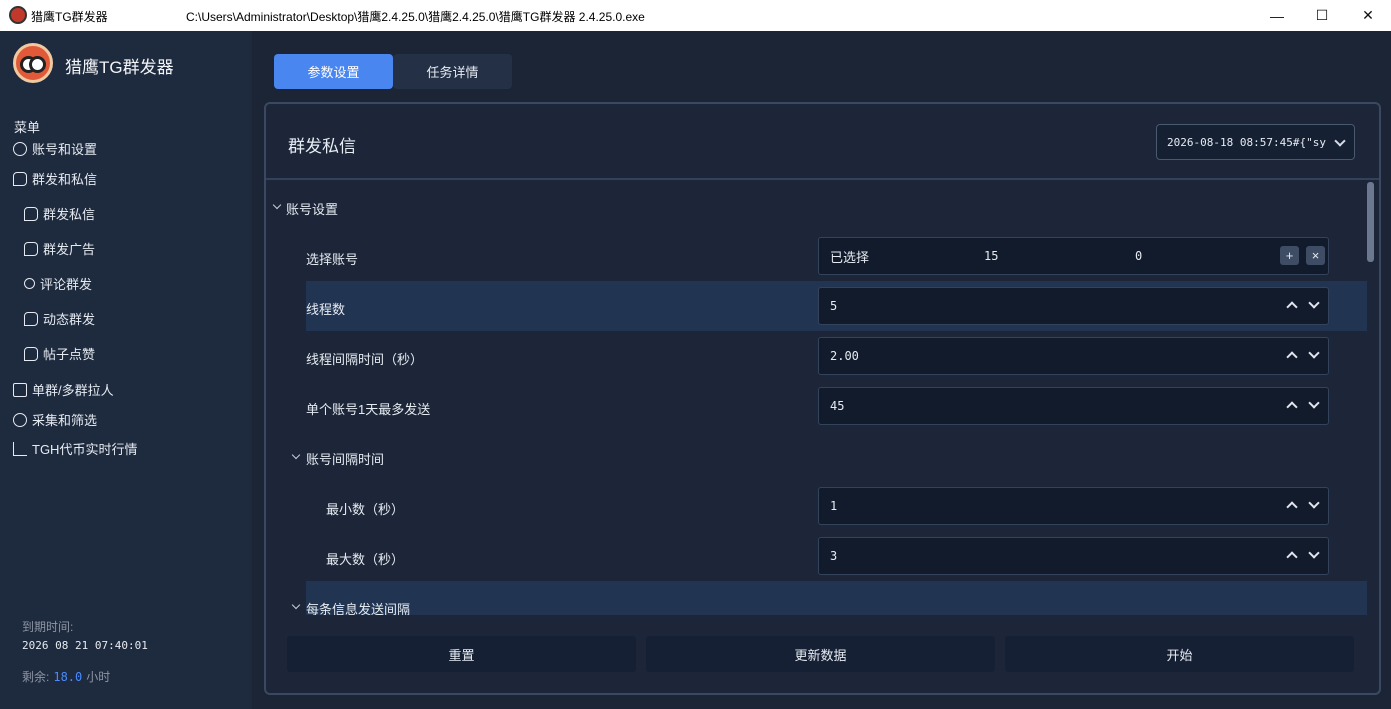  What do you see at coordinates (991, 256) in the screenshot?
I see `selected-count: 15` at bounding box center [991, 256].